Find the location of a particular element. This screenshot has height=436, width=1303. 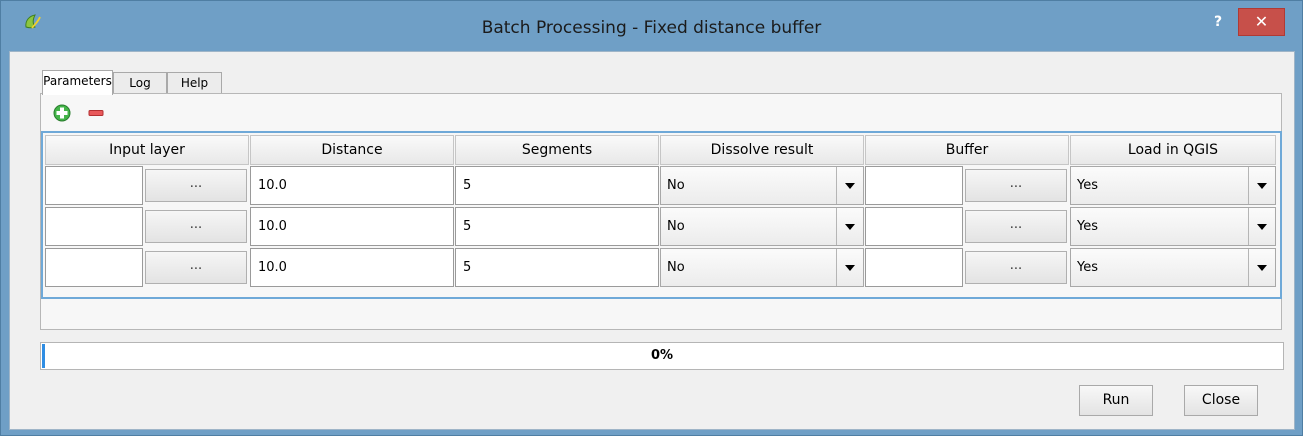

close-window-button: ✕ is located at coordinates (1261, 22).